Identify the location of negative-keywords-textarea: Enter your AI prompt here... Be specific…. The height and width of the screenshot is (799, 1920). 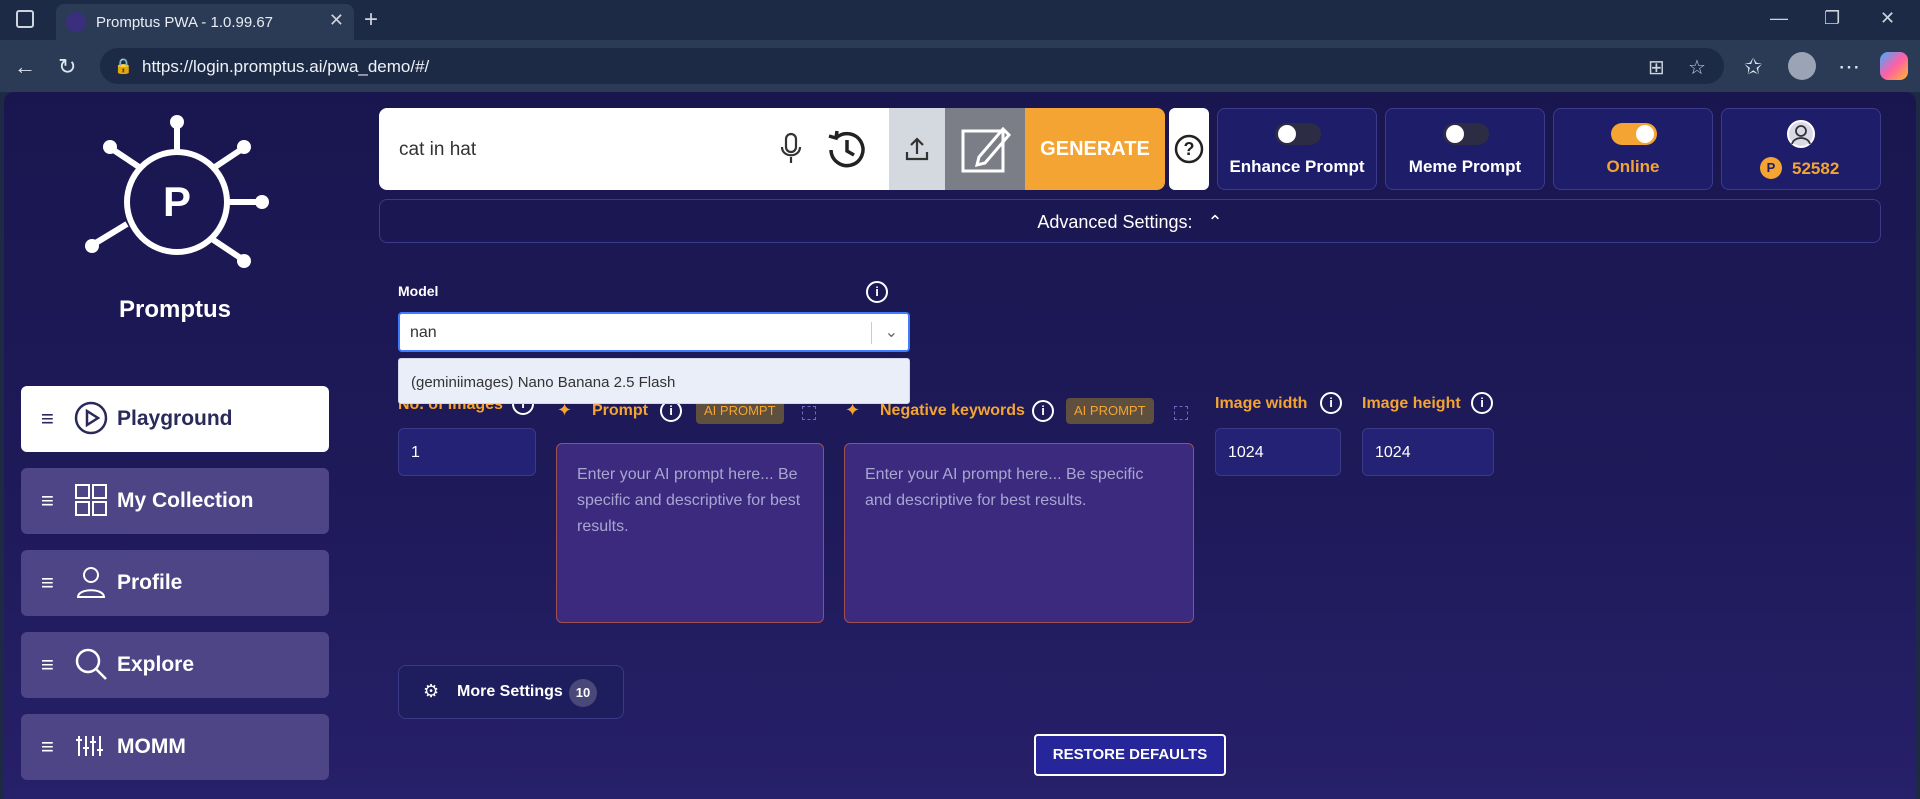
(1019, 533).